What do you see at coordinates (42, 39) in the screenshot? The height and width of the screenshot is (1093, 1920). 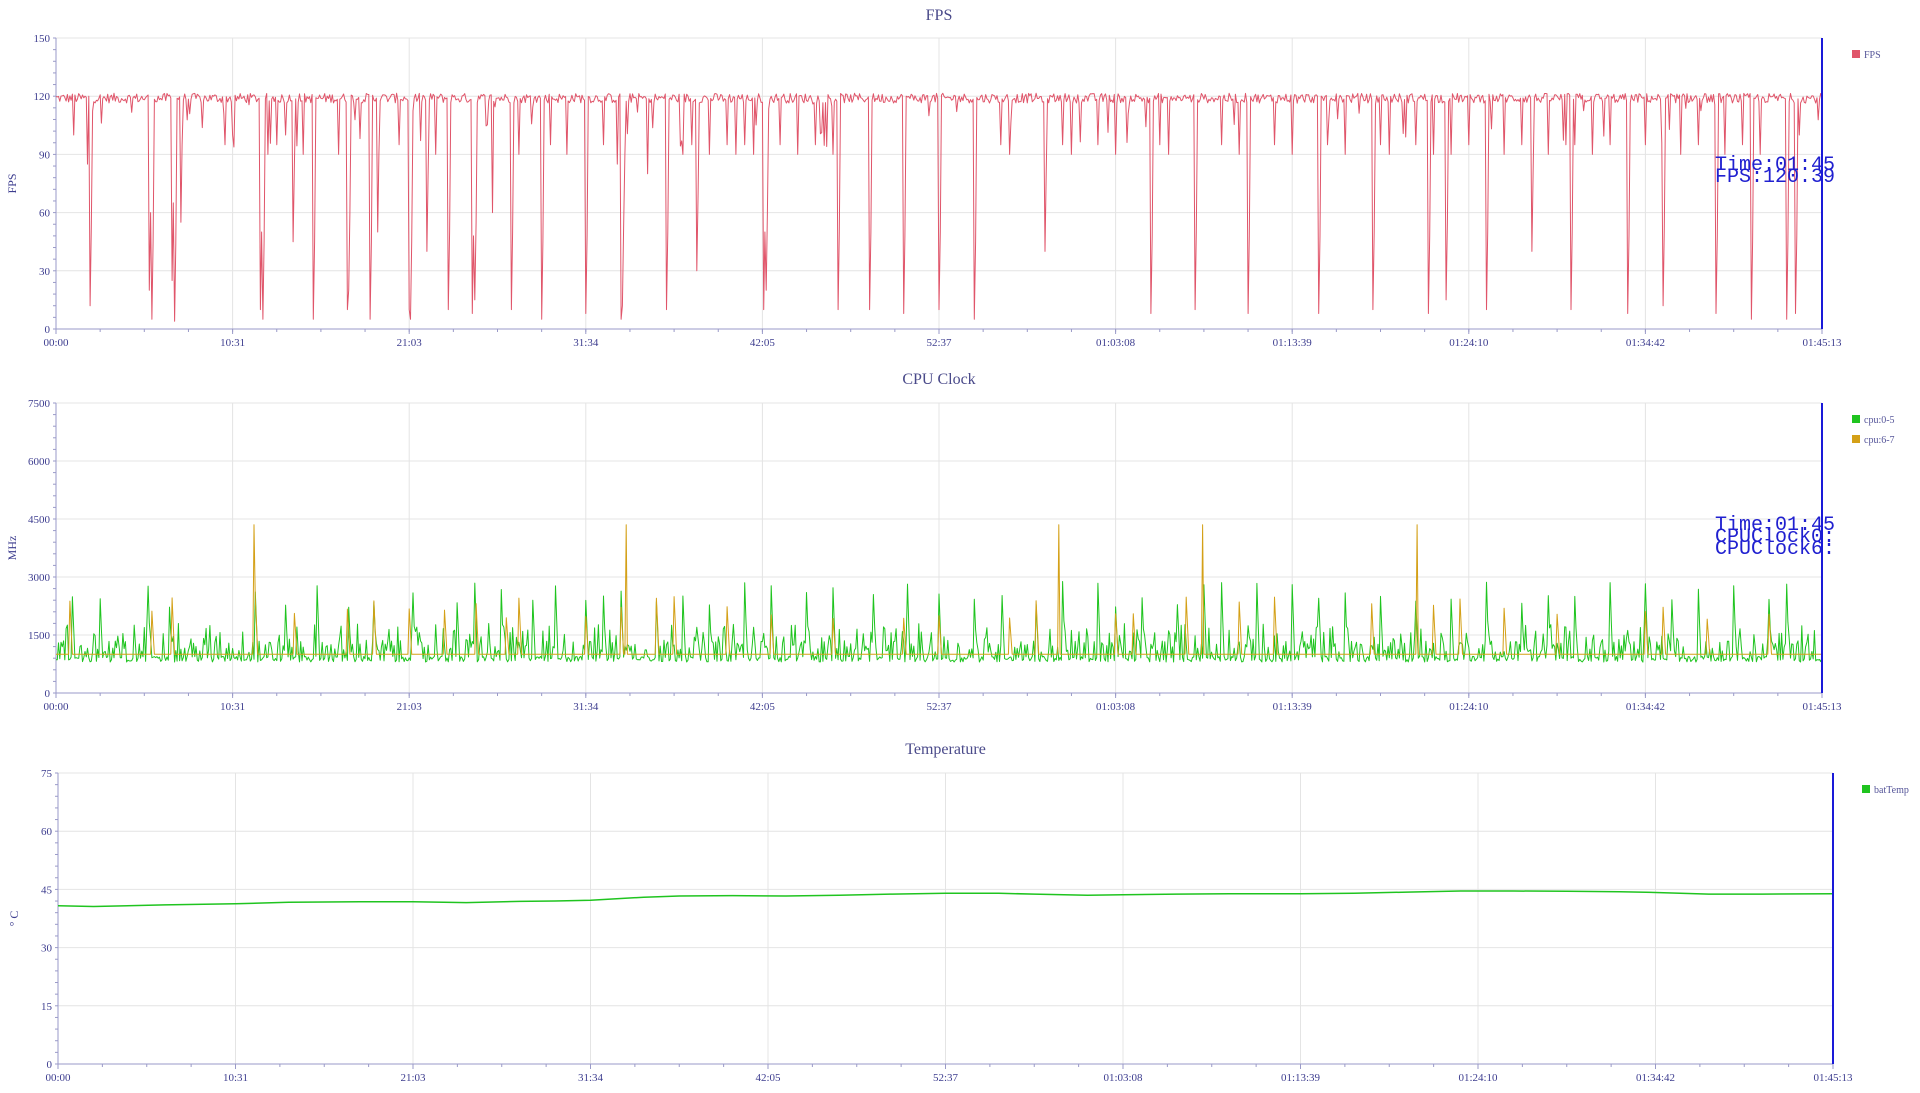 I see `fps-y-tick-label: 150` at bounding box center [42, 39].